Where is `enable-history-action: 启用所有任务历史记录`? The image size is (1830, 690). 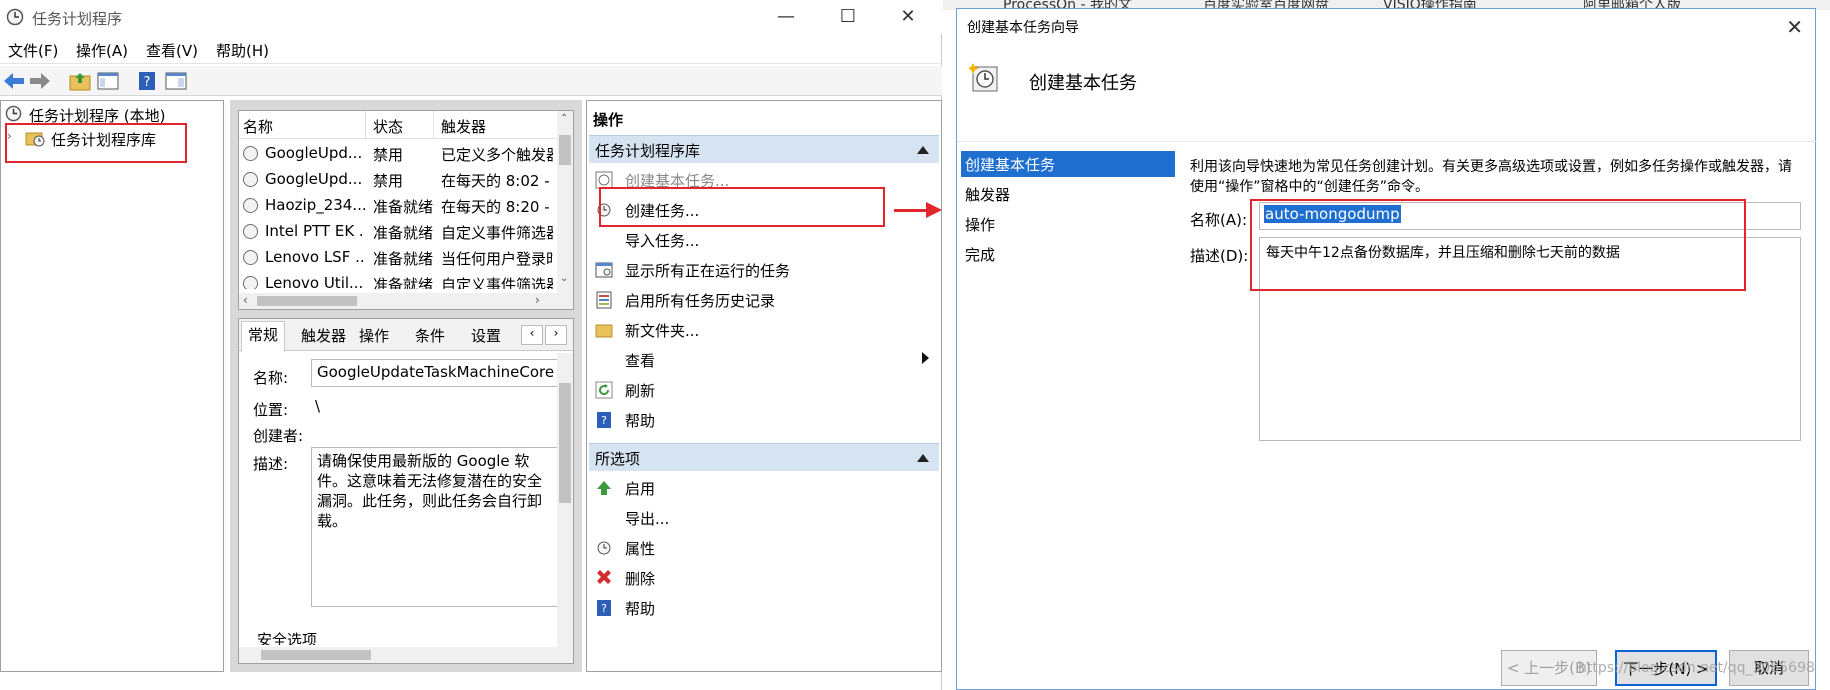
enable-history-action: 启用所有任务历史记录 is located at coordinates (765, 301).